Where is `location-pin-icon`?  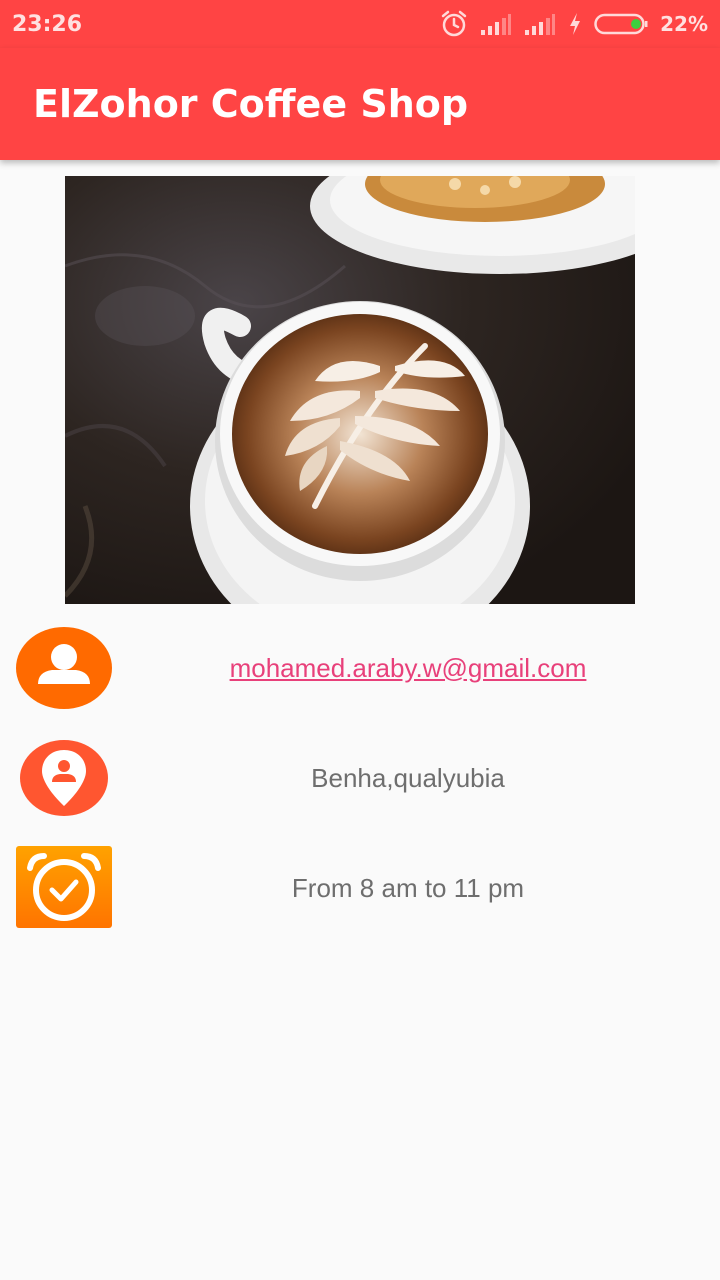
location-pin-icon is located at coordinates (64, 778).